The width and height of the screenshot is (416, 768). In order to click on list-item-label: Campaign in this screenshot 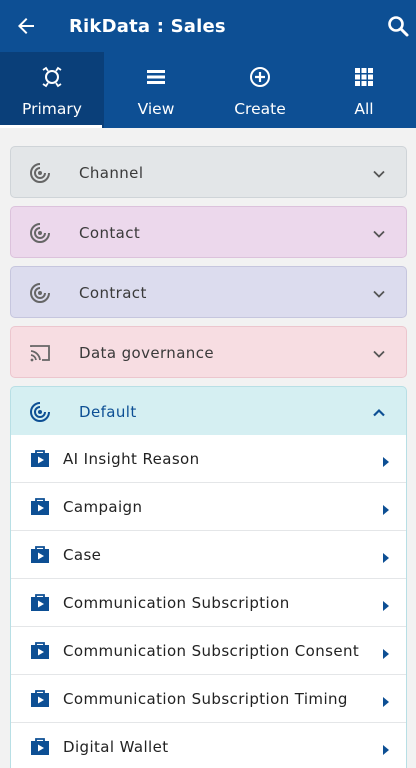, I will do `click(103, 507)`.